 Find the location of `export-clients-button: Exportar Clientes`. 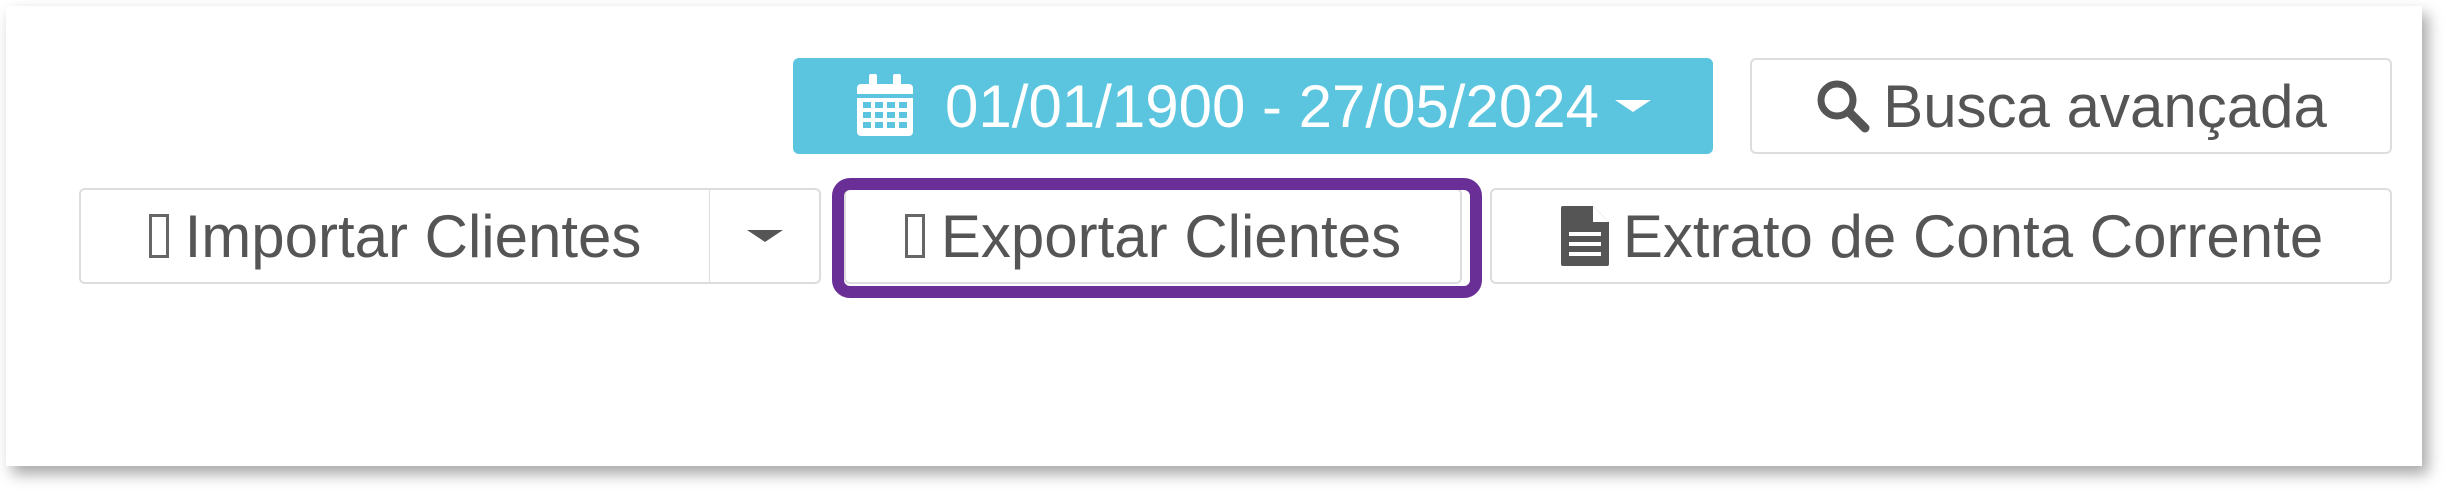

export-clients-button: Exportar Clientes is located at coordinates (1153, 236).